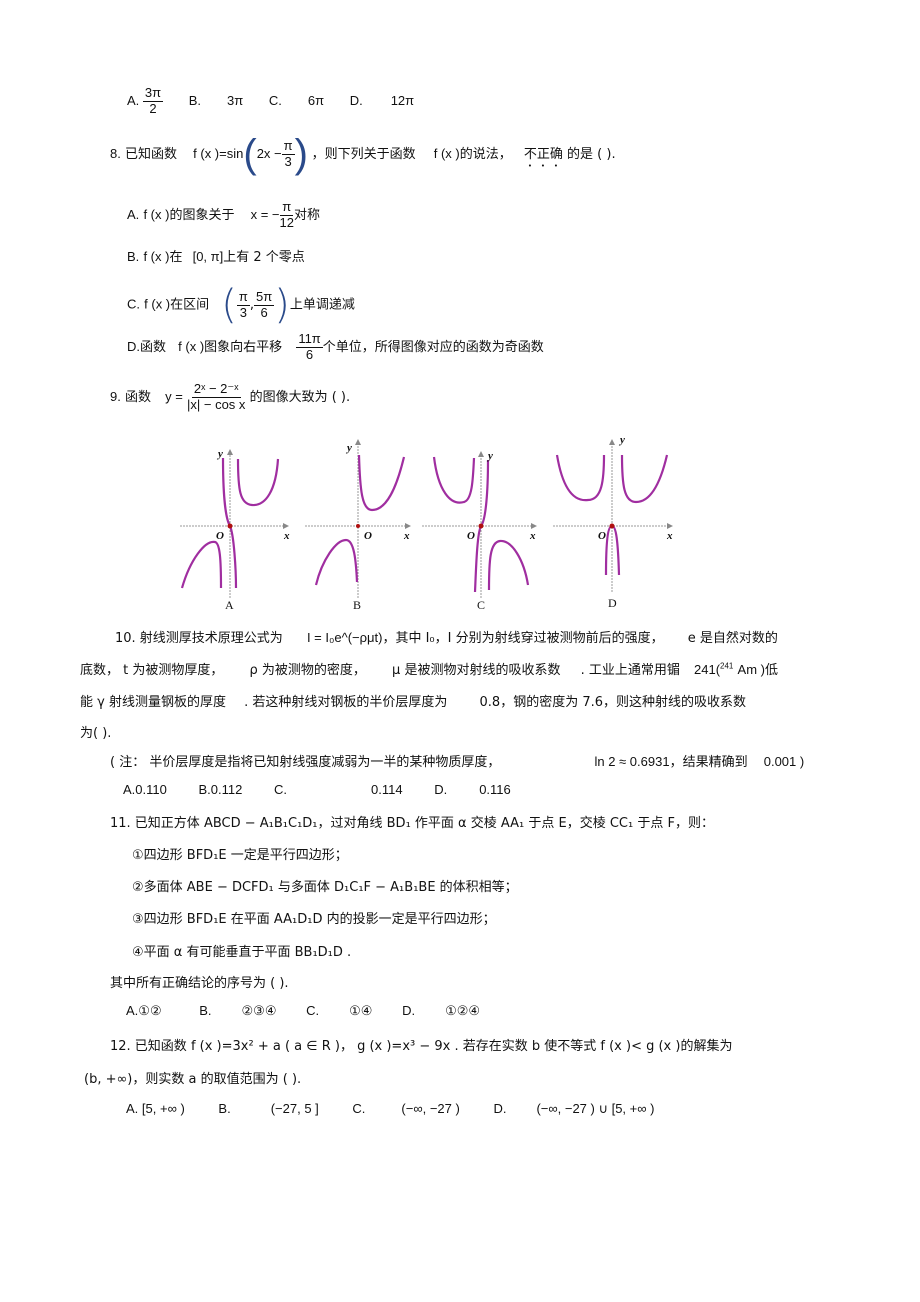 The image size is (920, 1302). What do you see at coordinates (407, 536) in the screenshot?
I see `graph-b-x-label: x` at bounding box center [407, 536].